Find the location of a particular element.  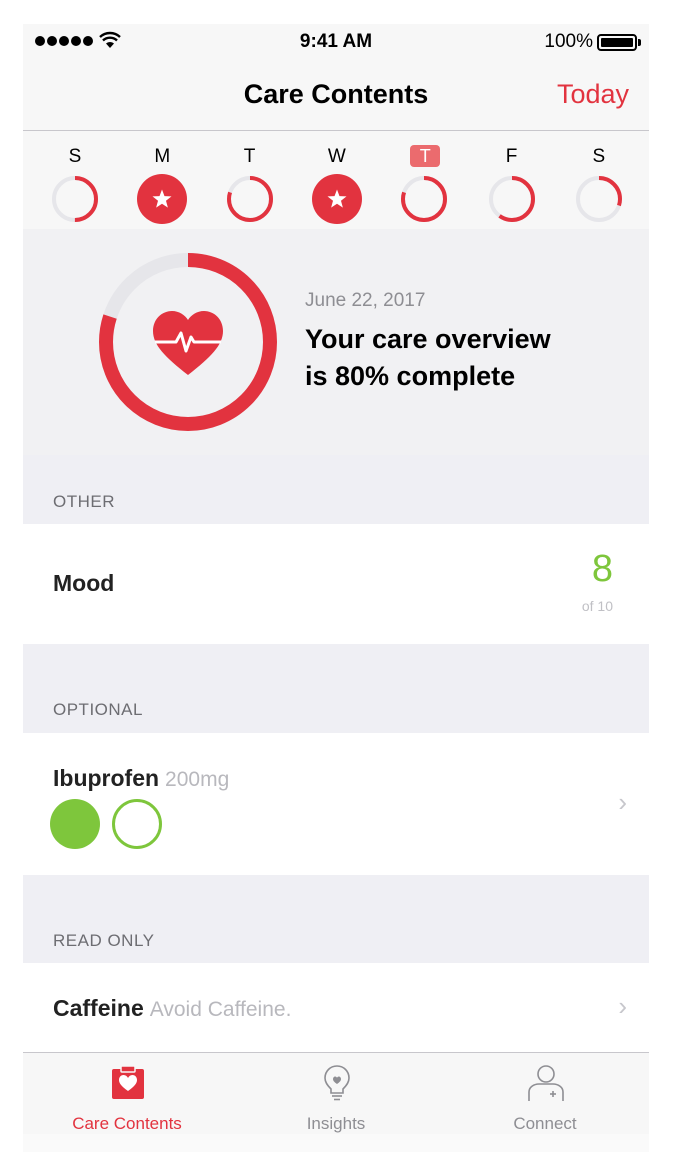

overview-progress-ring is located at coordinates (188, 342).